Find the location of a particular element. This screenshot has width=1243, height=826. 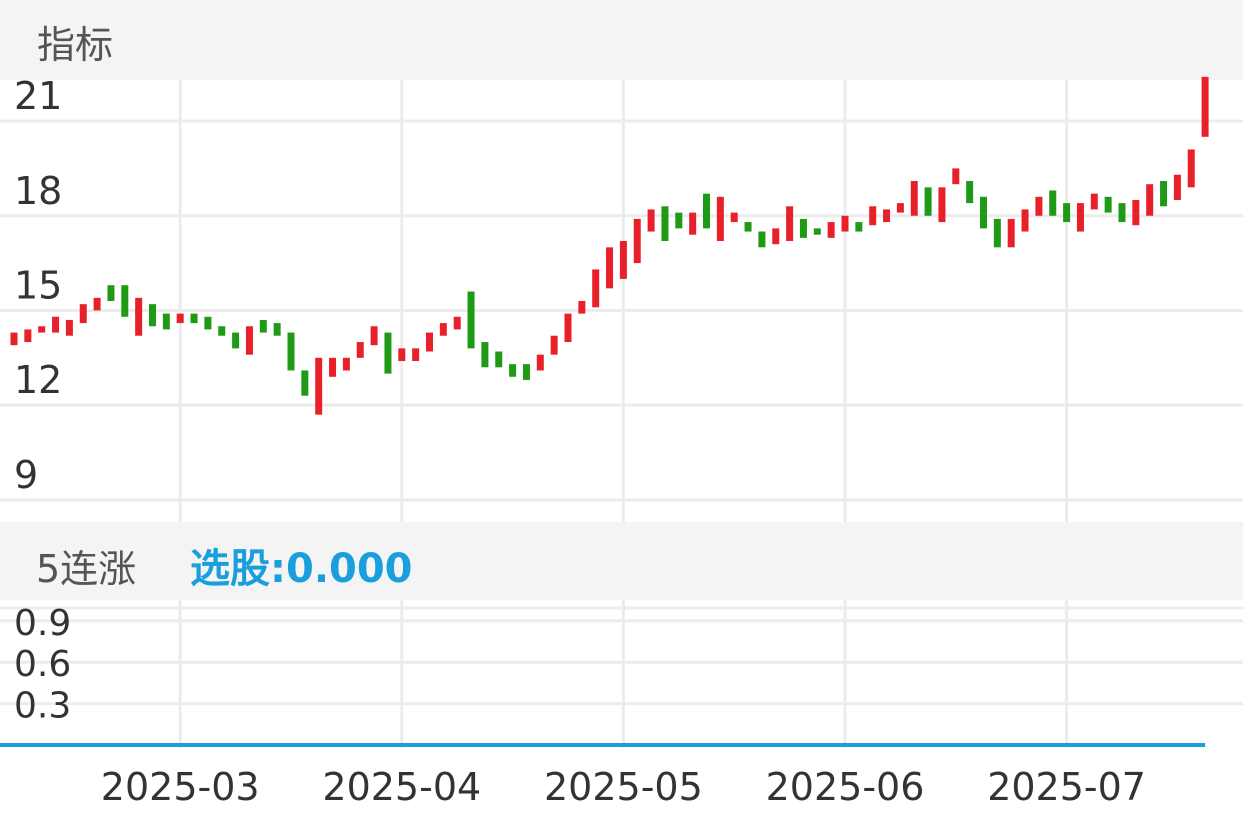

y-tick-label: 9 is located at coordinates (26, 475).